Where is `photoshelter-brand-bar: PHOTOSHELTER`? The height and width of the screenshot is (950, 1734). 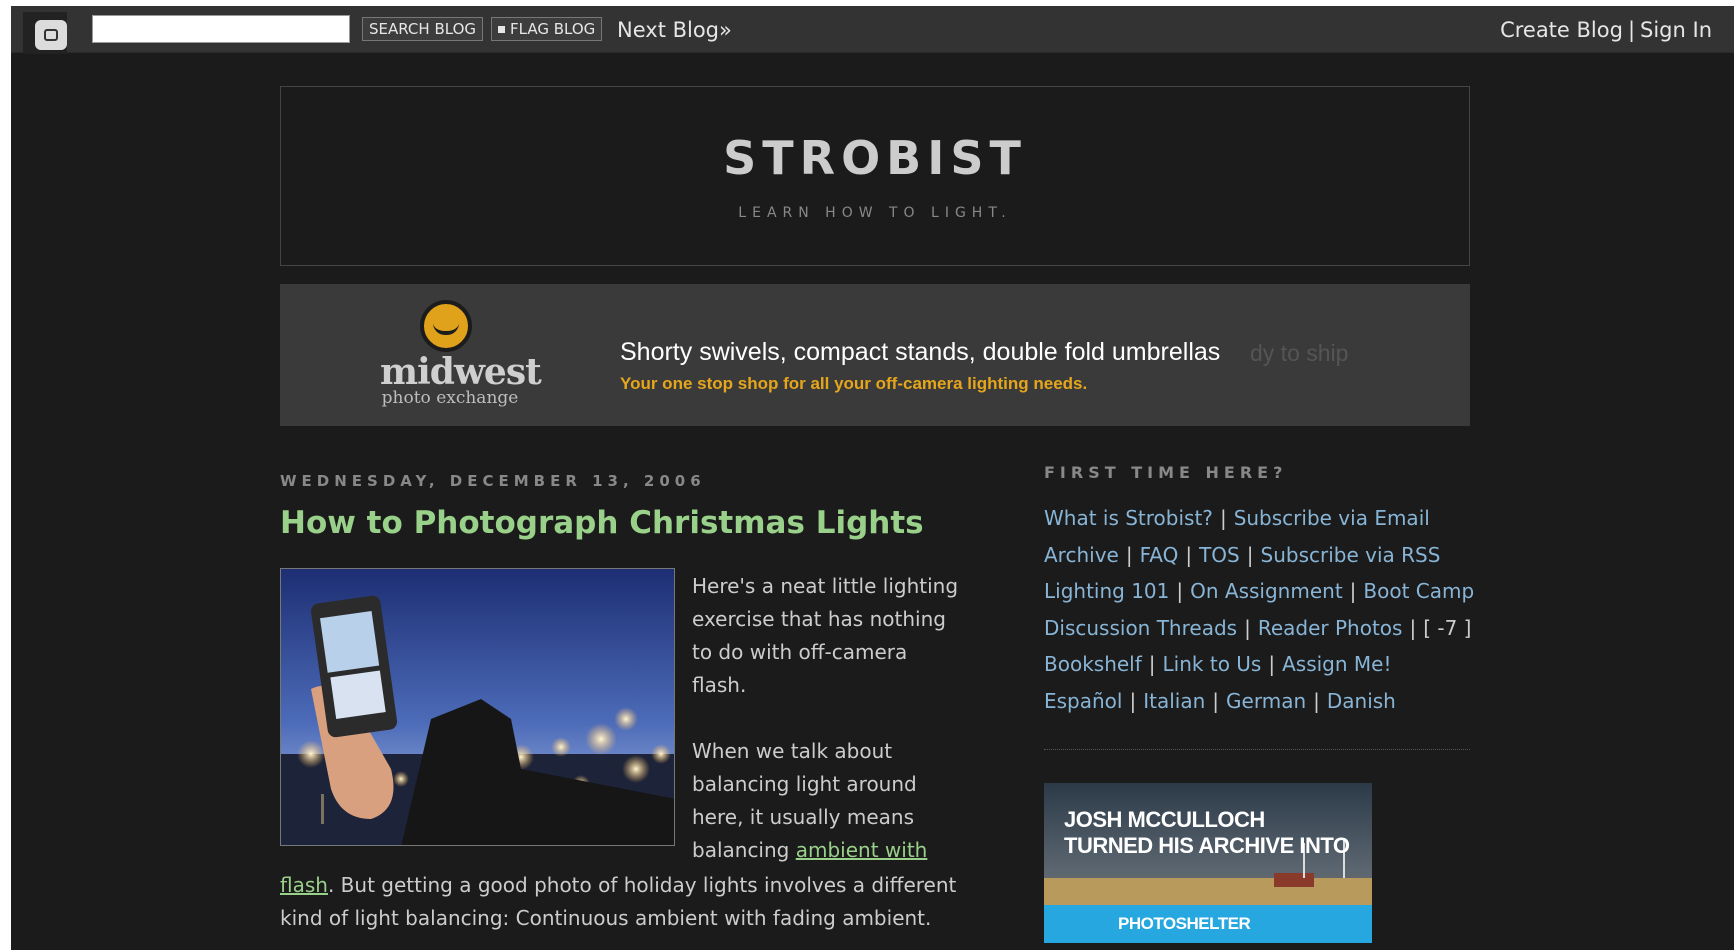 photoshelter-brand-bar: PHOTOSHELTER is located at coordinates (1208, 924).